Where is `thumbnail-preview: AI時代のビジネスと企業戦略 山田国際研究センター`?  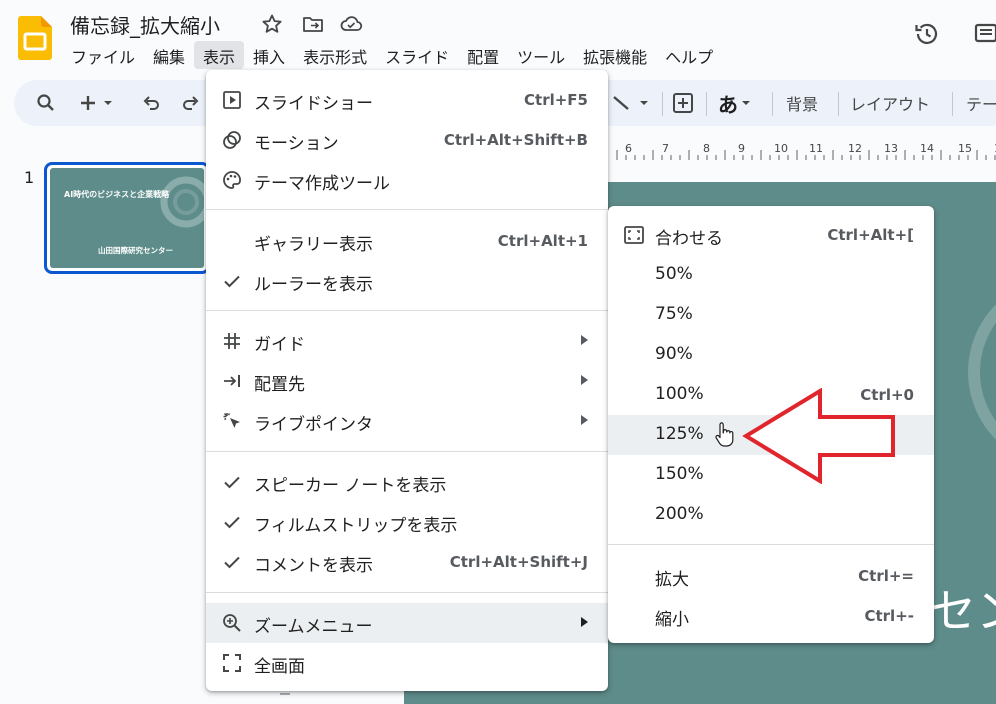 thumbnail-preview: AI時代のビジネスと企業戦略 山田国際研究センター is located at coordinates (127, 218).